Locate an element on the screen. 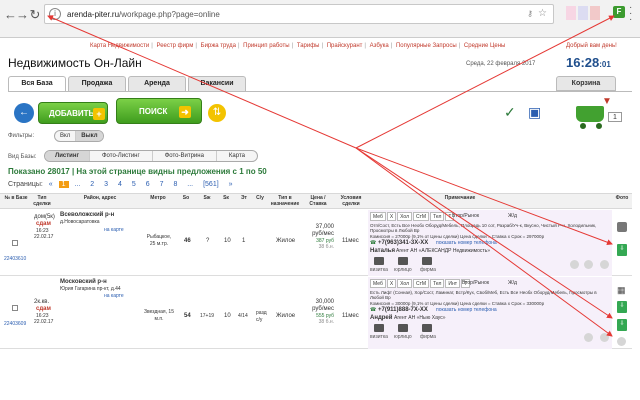 This screenshot has height=400, width=640. photo-camera-icon: ▦ is located at coordinates (621, 290).